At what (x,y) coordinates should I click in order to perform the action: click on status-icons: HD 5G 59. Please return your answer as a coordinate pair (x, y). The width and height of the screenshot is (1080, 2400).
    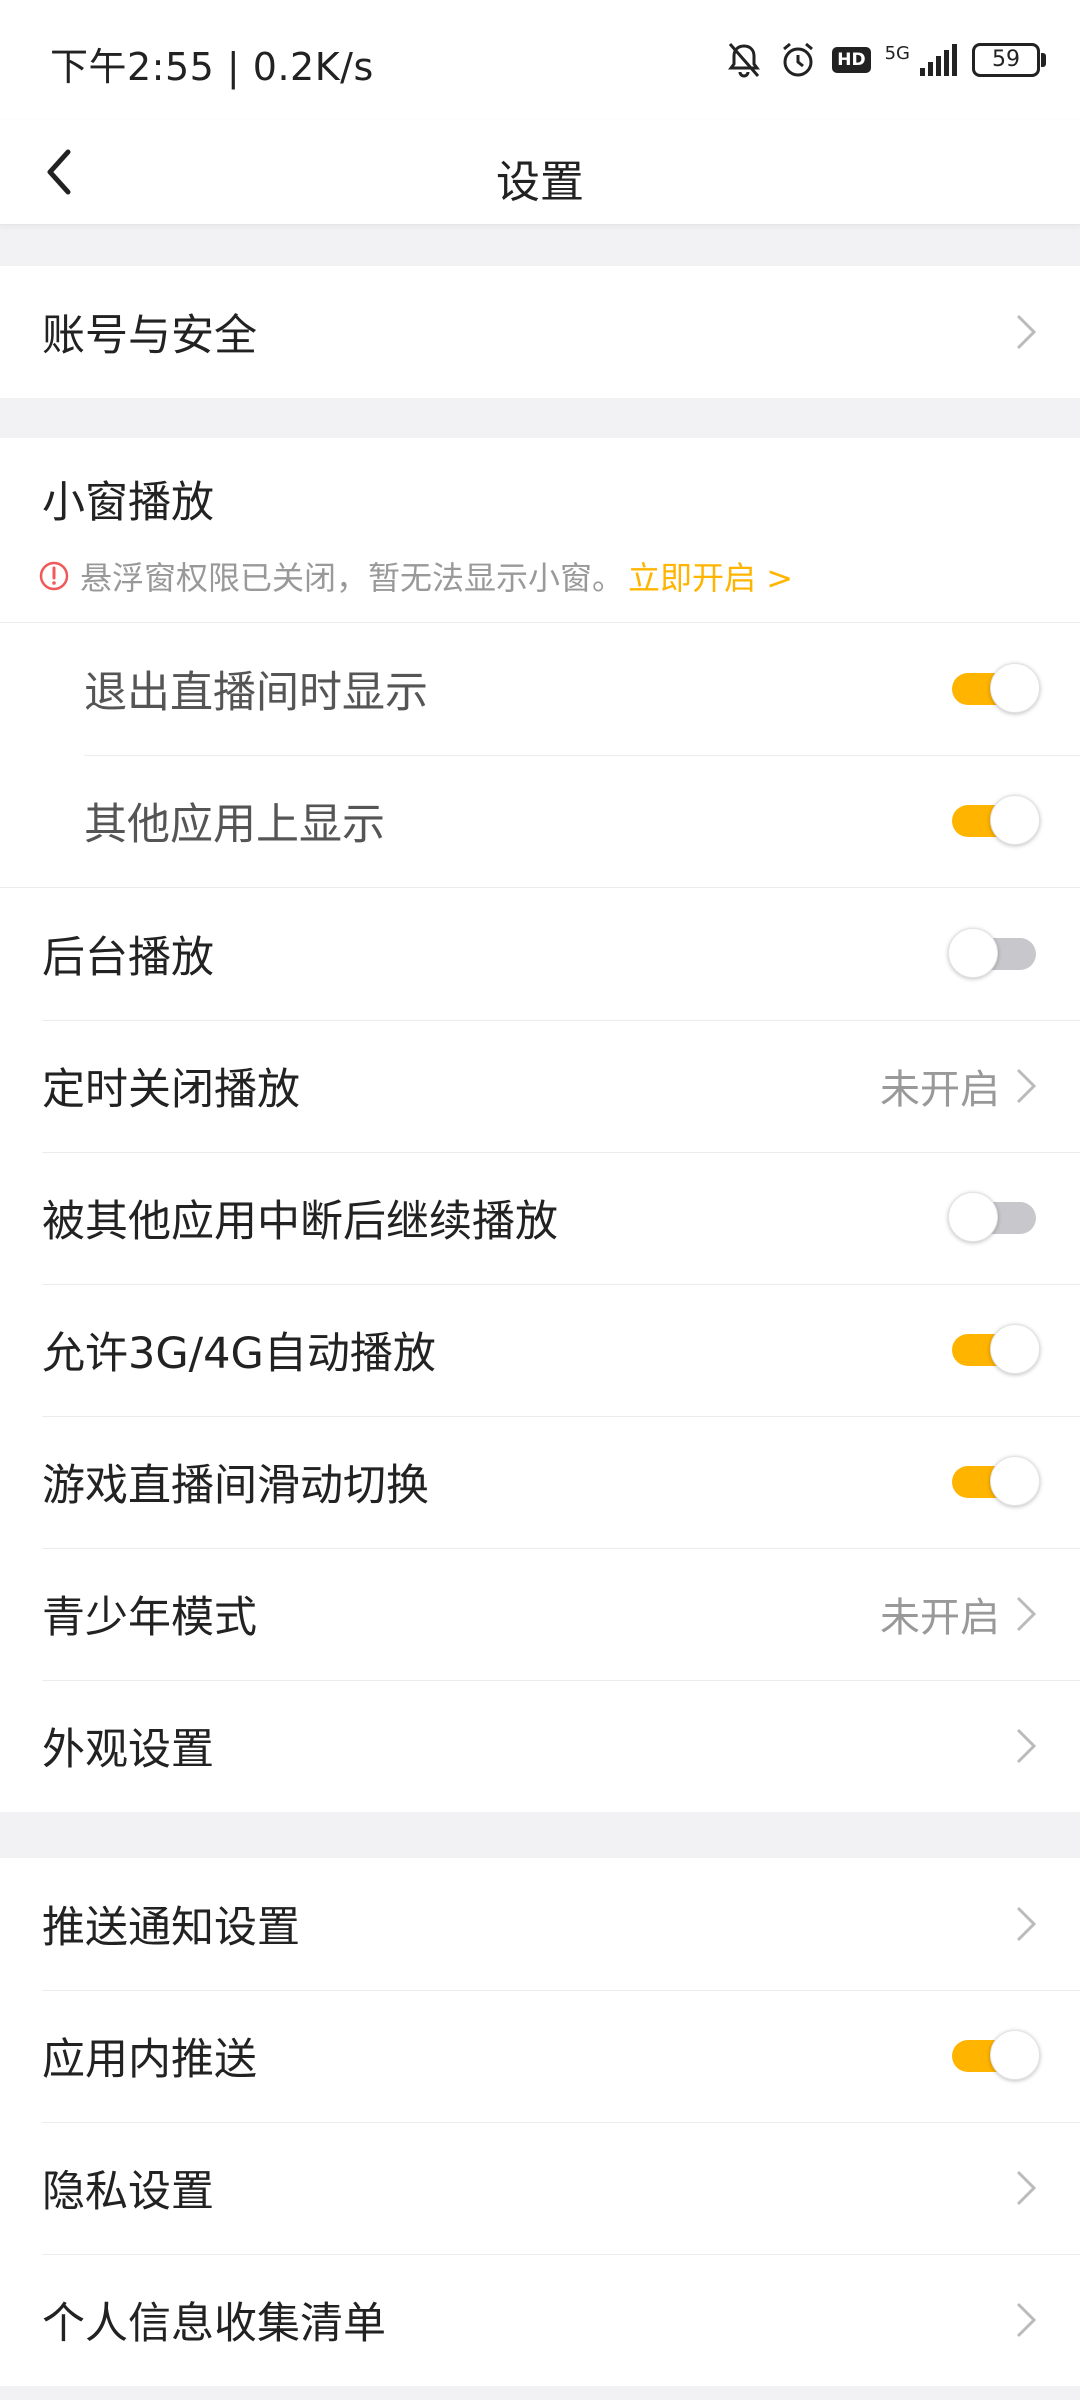
    Looking at the image, I should click on (885, 60).